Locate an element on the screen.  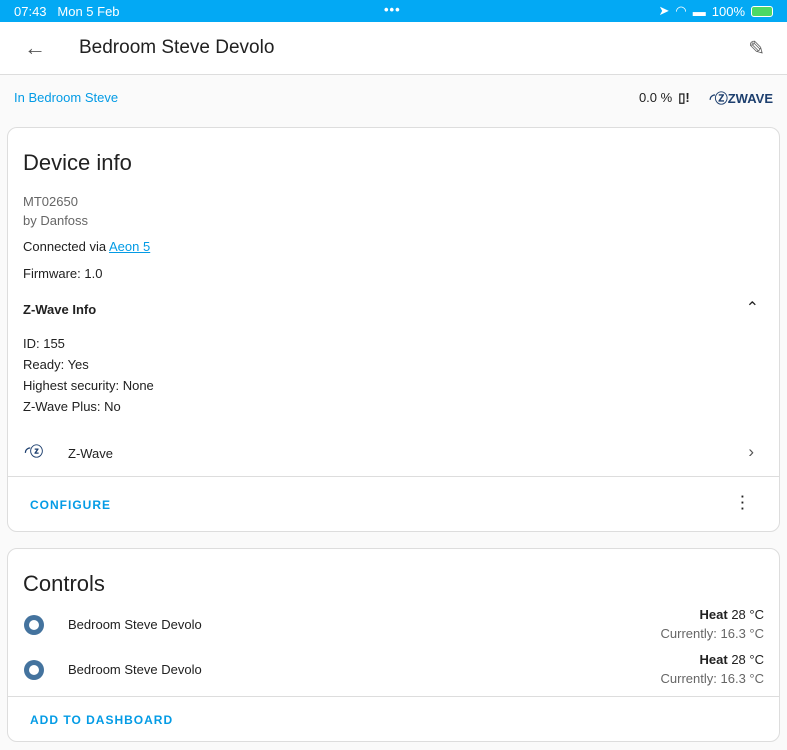
device-model: MT02650 is located at coordinates (50, 201).